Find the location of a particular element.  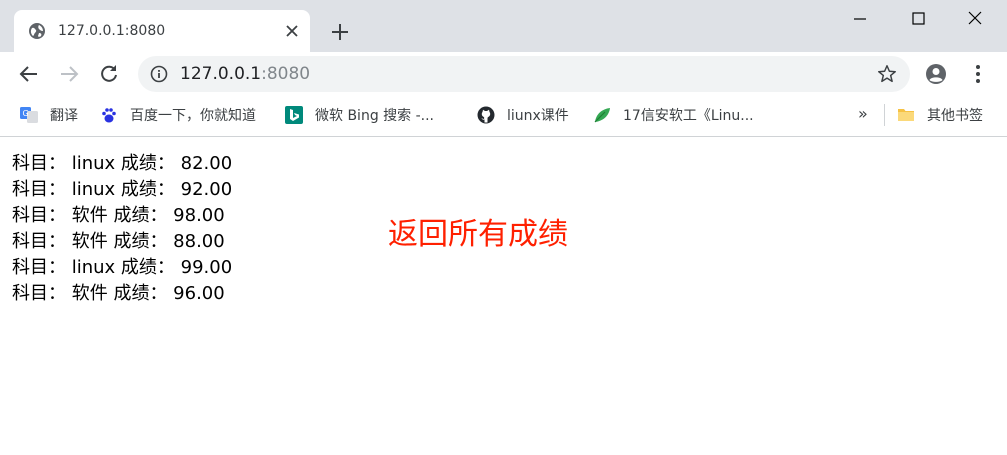

github-icon is located at coordinates (486, 115).